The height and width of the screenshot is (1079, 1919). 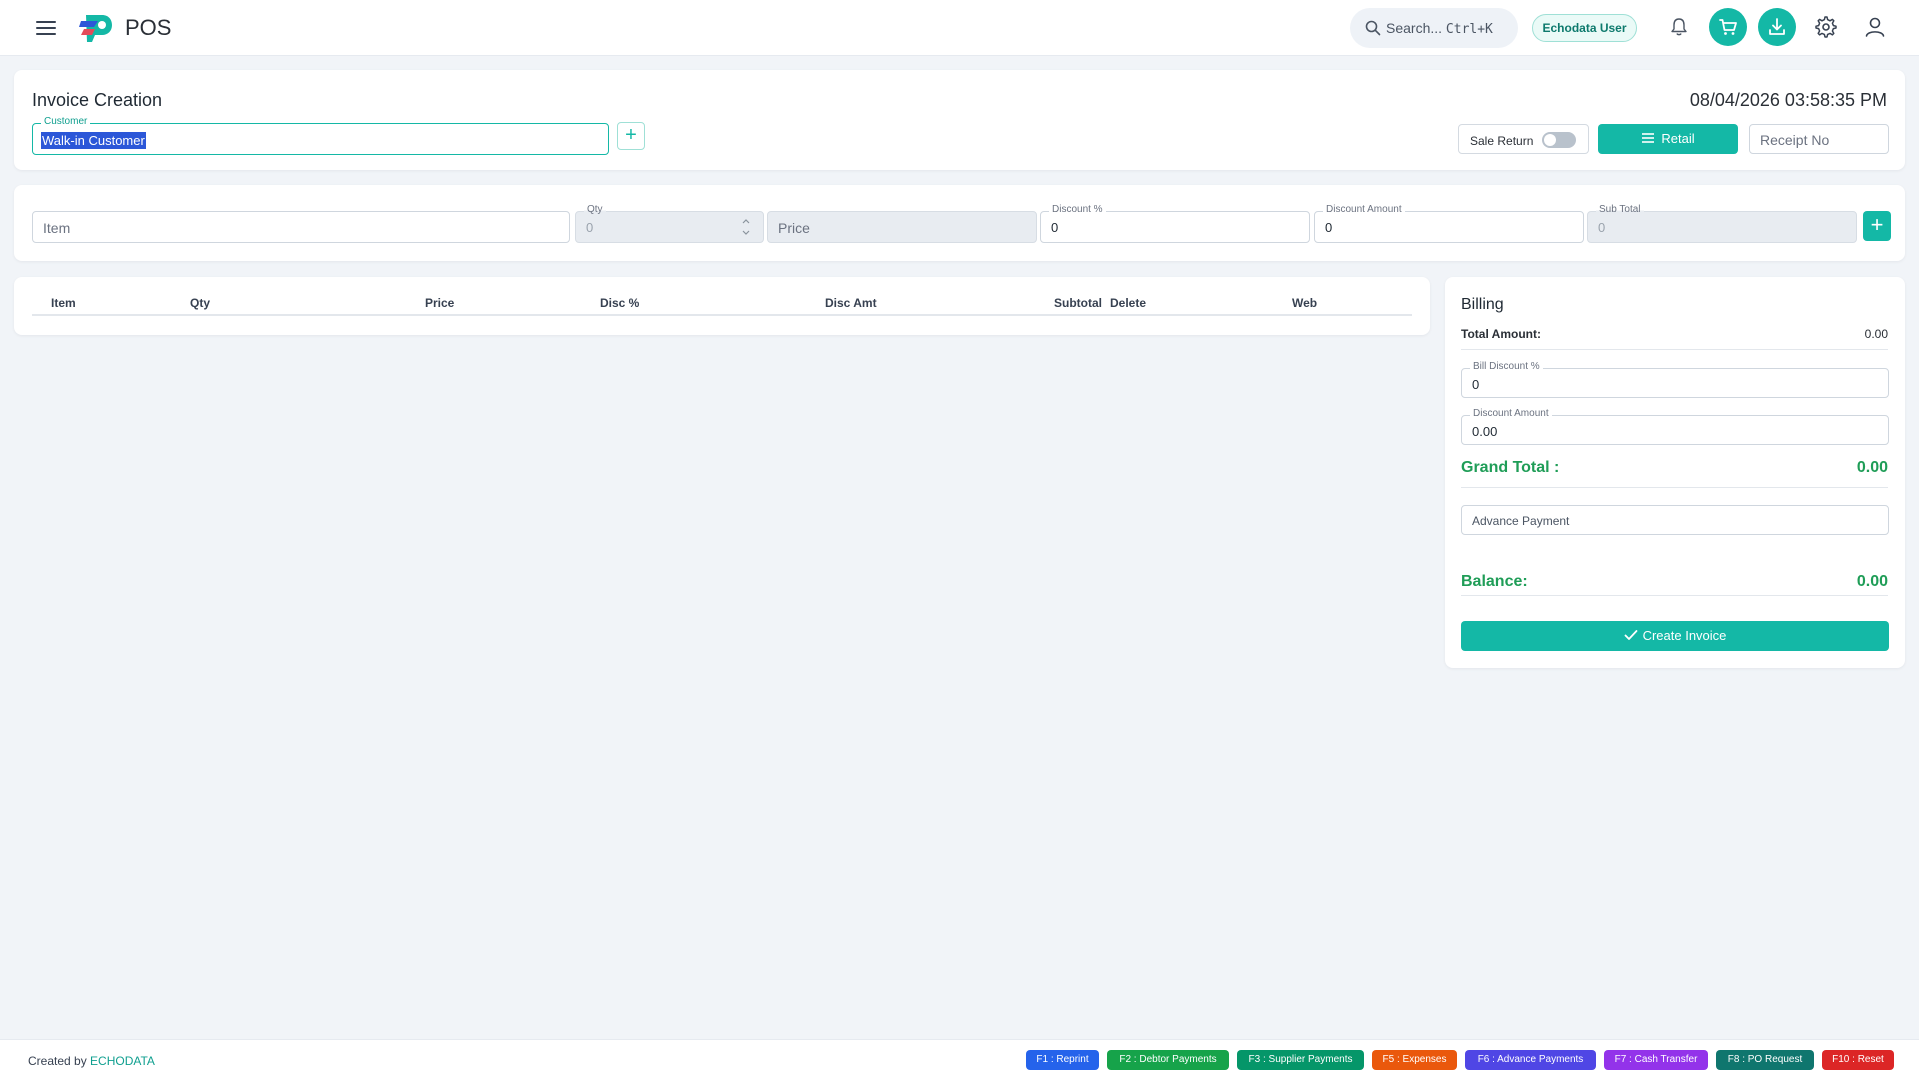 I want to click on gear-icon, so click(x=1826, y=27).